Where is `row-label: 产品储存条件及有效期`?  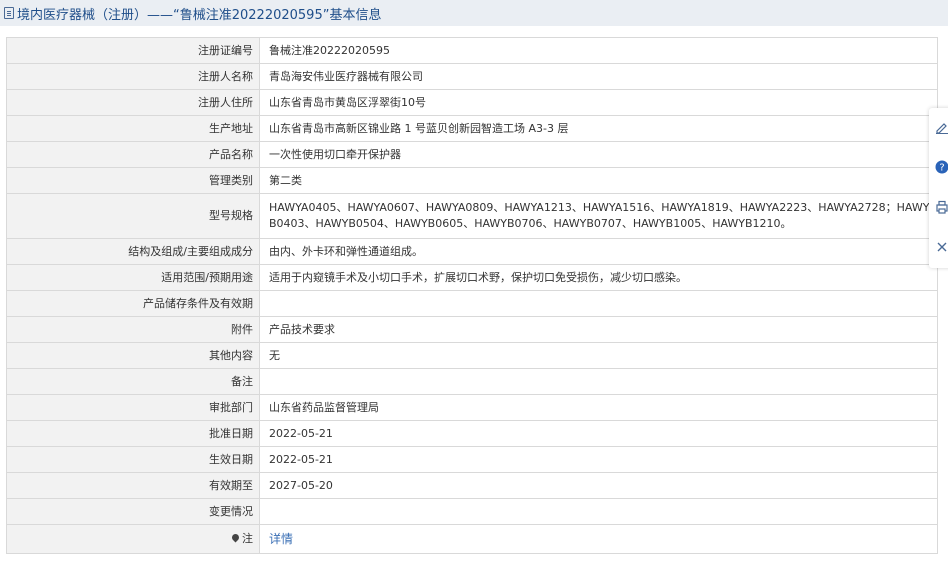 row-label: 产品储存条件及有效期 is located at coordinates (133, 303).